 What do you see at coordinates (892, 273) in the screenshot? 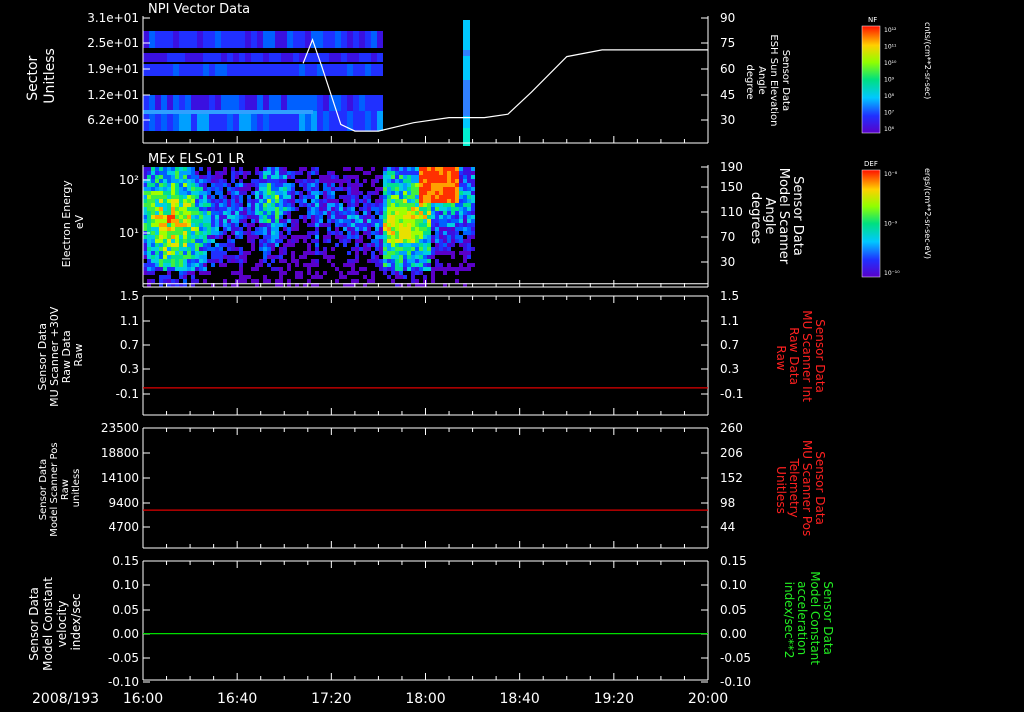
I see `colorbar-def-tick: 10⁻¹⁰` at bounding box center [892, 273].